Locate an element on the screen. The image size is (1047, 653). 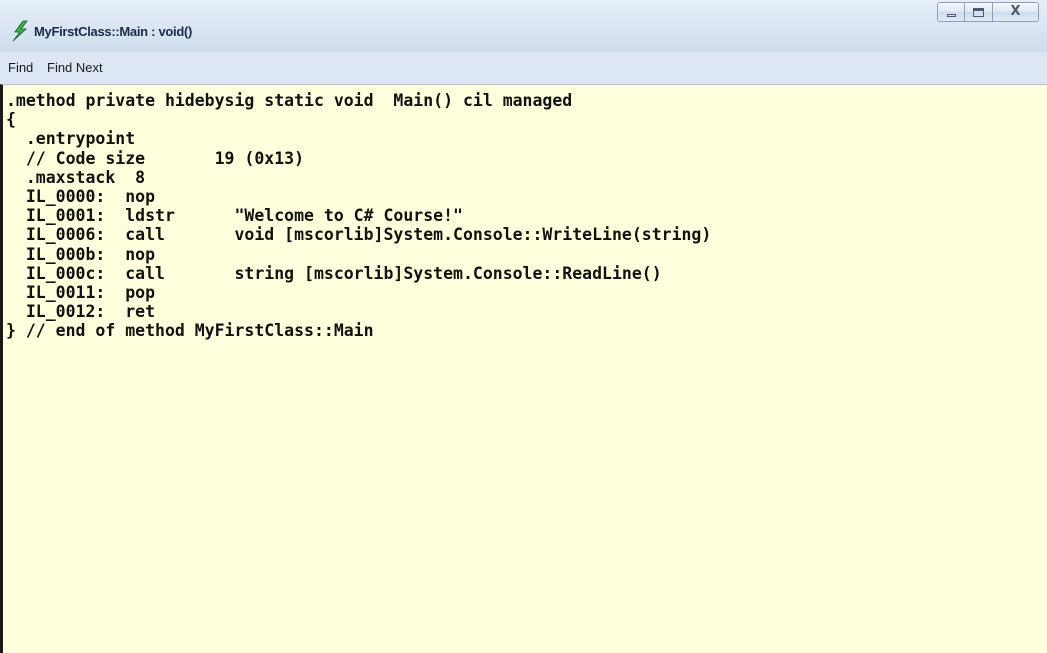
code-line: IL_0000: nop is located at coordinates (81, 196).